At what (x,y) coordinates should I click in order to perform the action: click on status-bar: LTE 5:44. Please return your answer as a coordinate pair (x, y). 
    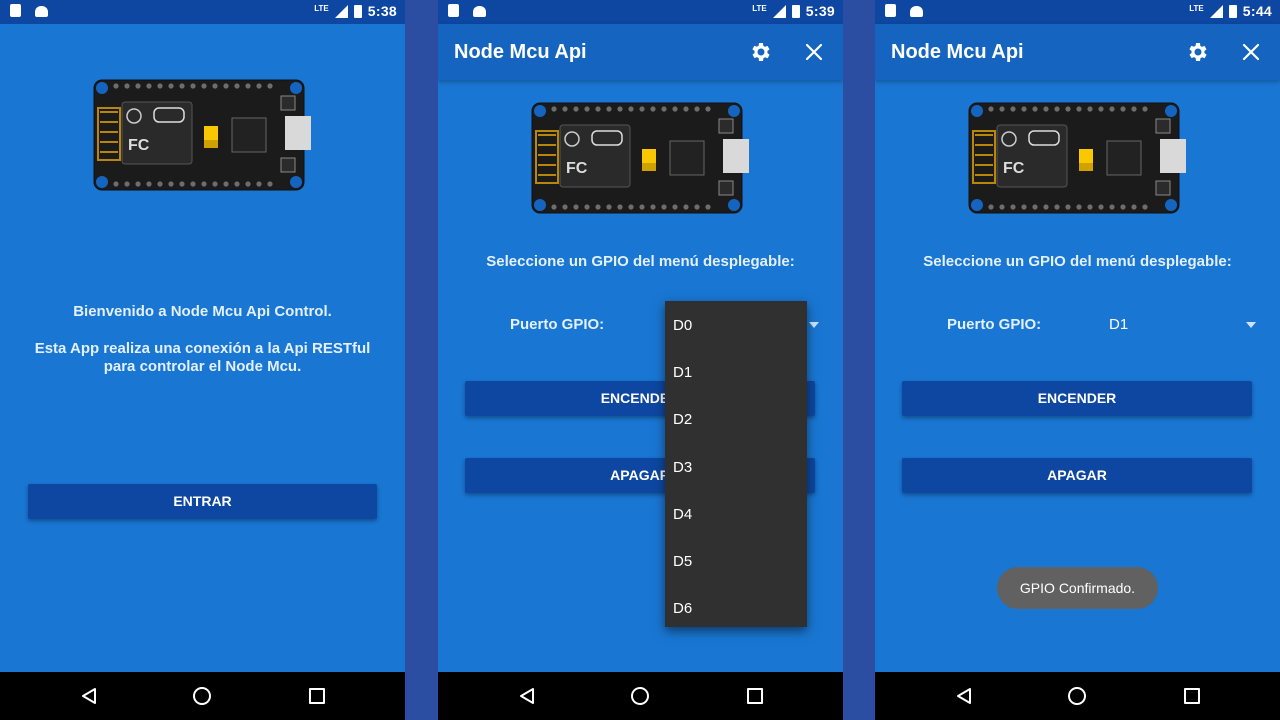
    Looking at the image, I should click on (1077, 12).